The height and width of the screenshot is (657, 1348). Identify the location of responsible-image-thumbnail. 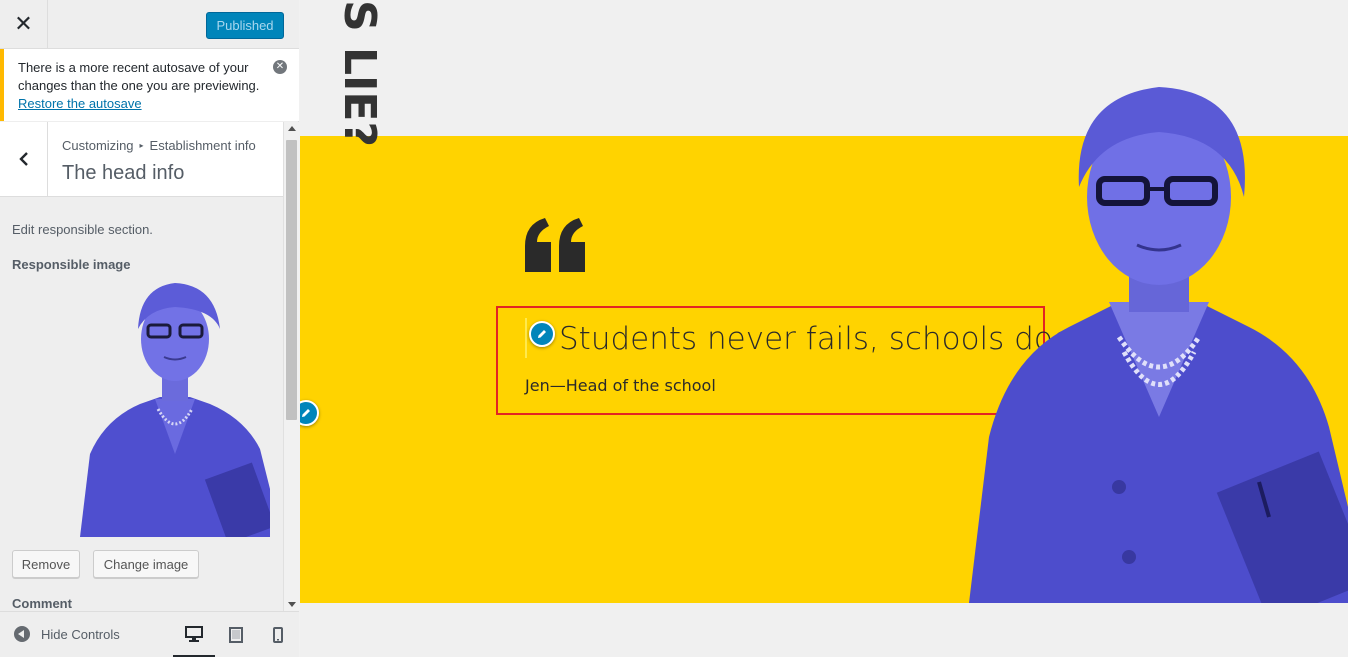
(175, 408).